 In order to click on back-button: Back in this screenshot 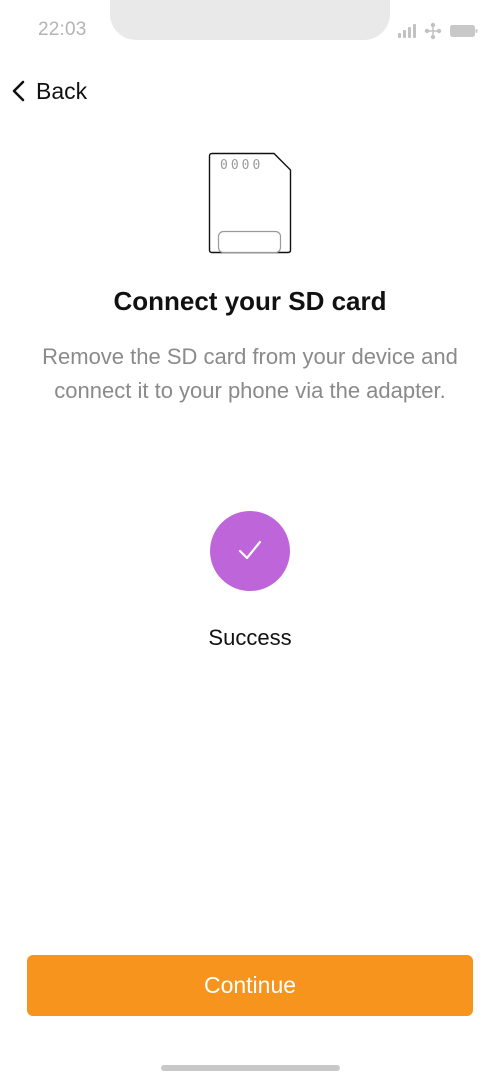, I will do `click(48, 91)`.